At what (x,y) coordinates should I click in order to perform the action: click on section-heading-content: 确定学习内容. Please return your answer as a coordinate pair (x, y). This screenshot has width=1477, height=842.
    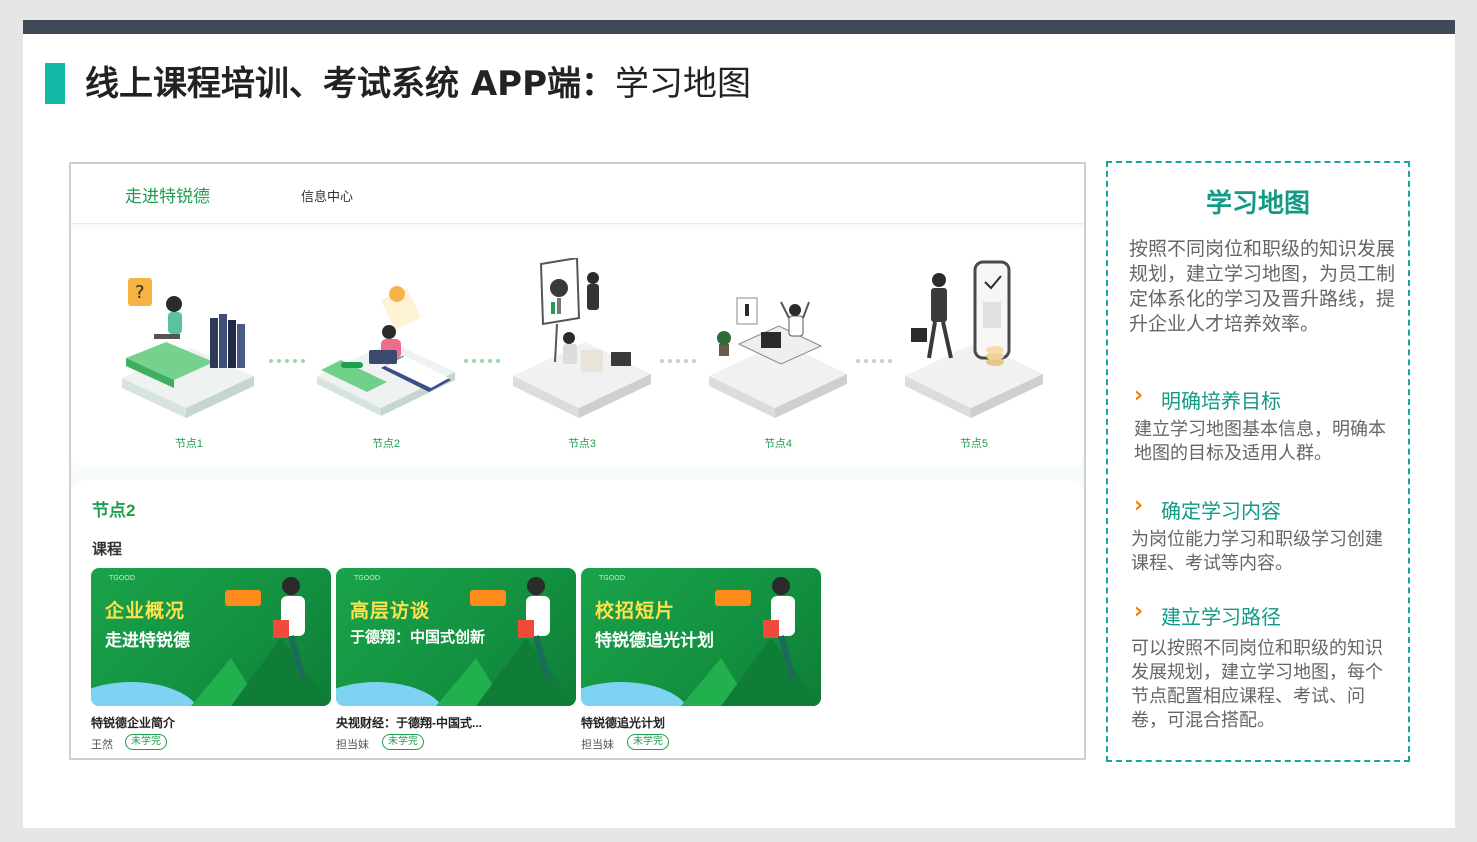
    Looking at the image, I should click on (1221, 511).